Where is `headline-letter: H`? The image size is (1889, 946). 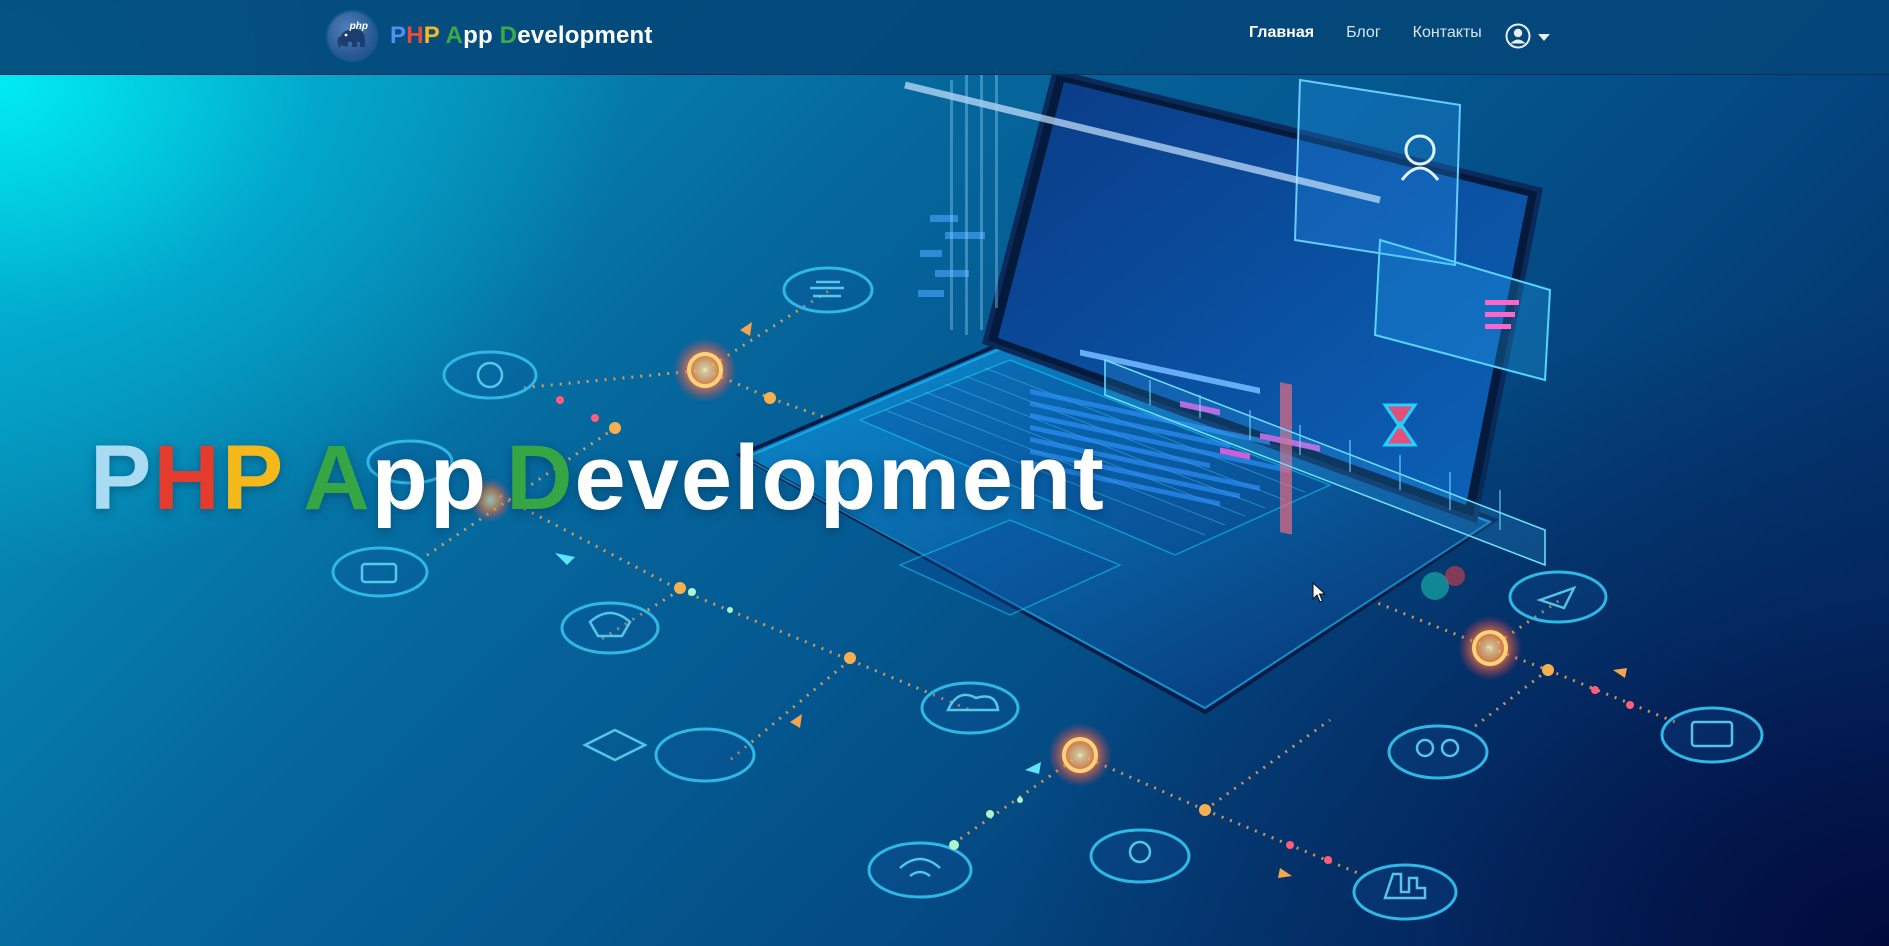
headline-letter: H is located at coordinates (187, 478).